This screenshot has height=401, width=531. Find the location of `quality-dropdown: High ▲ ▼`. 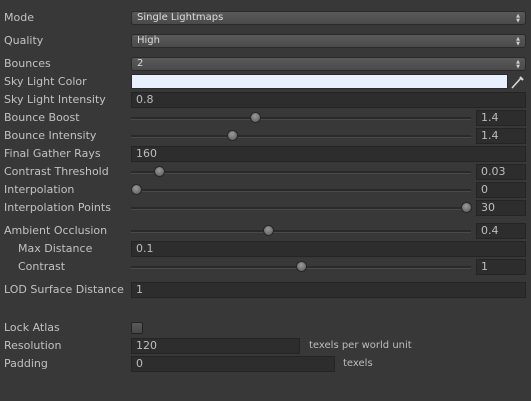

quality-dropdown: High ▲ ▼ is located at coordinates (328, 41).